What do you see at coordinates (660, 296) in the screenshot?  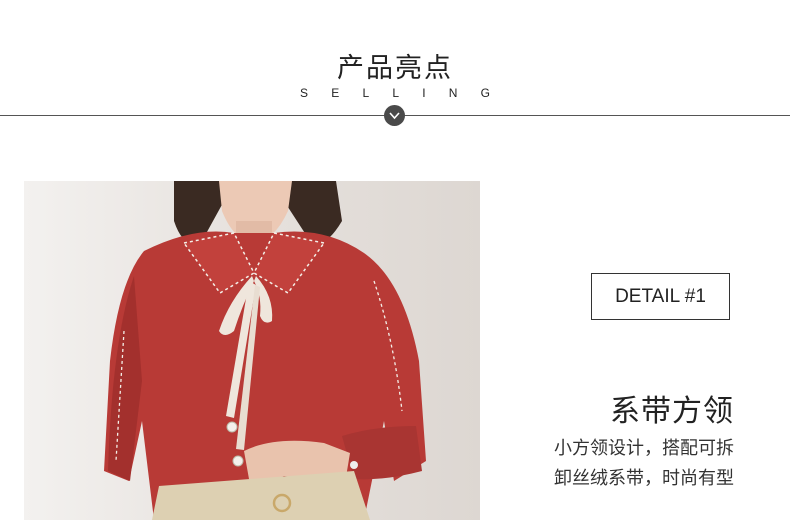 I see `detail-badge: DETAIL #1` at bounding box center [660, 296].